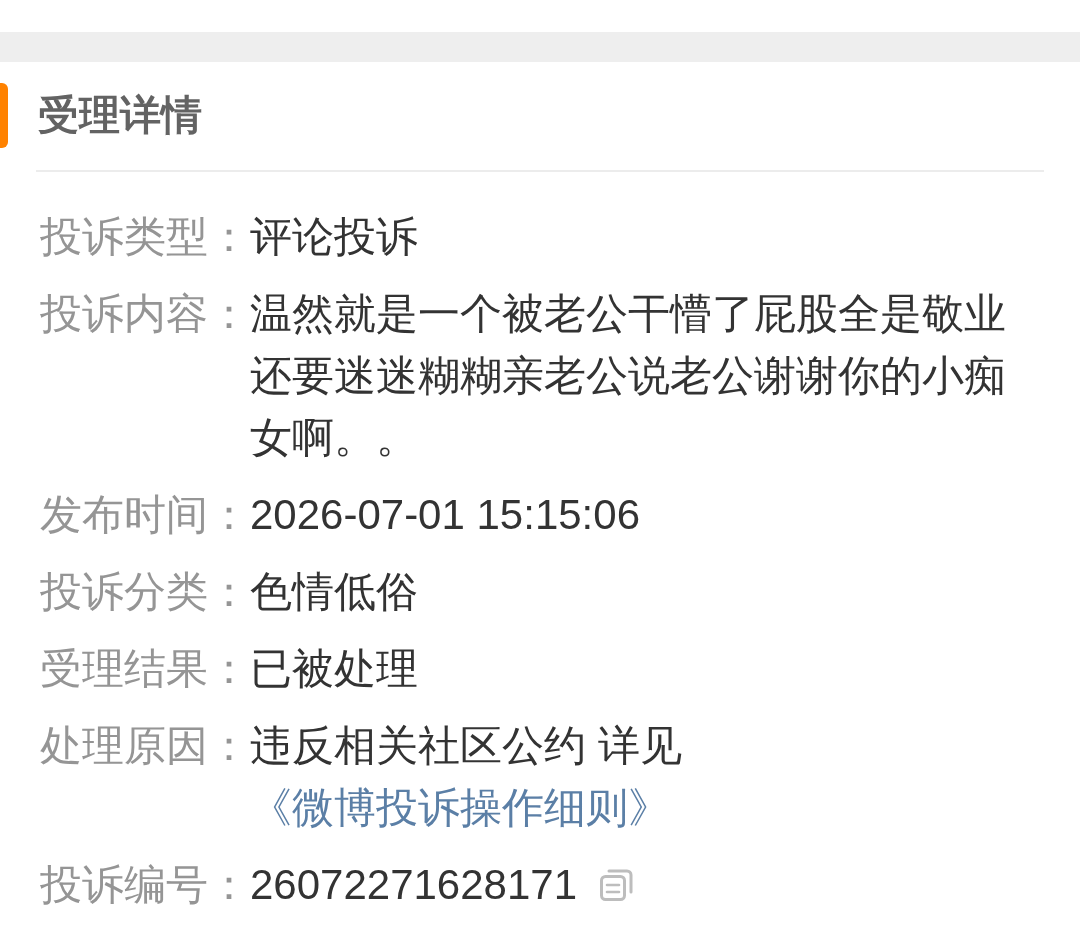 This screenshot has width=1080, height=946. I want to click on field-value: 色情低俗, so click(334, 592).